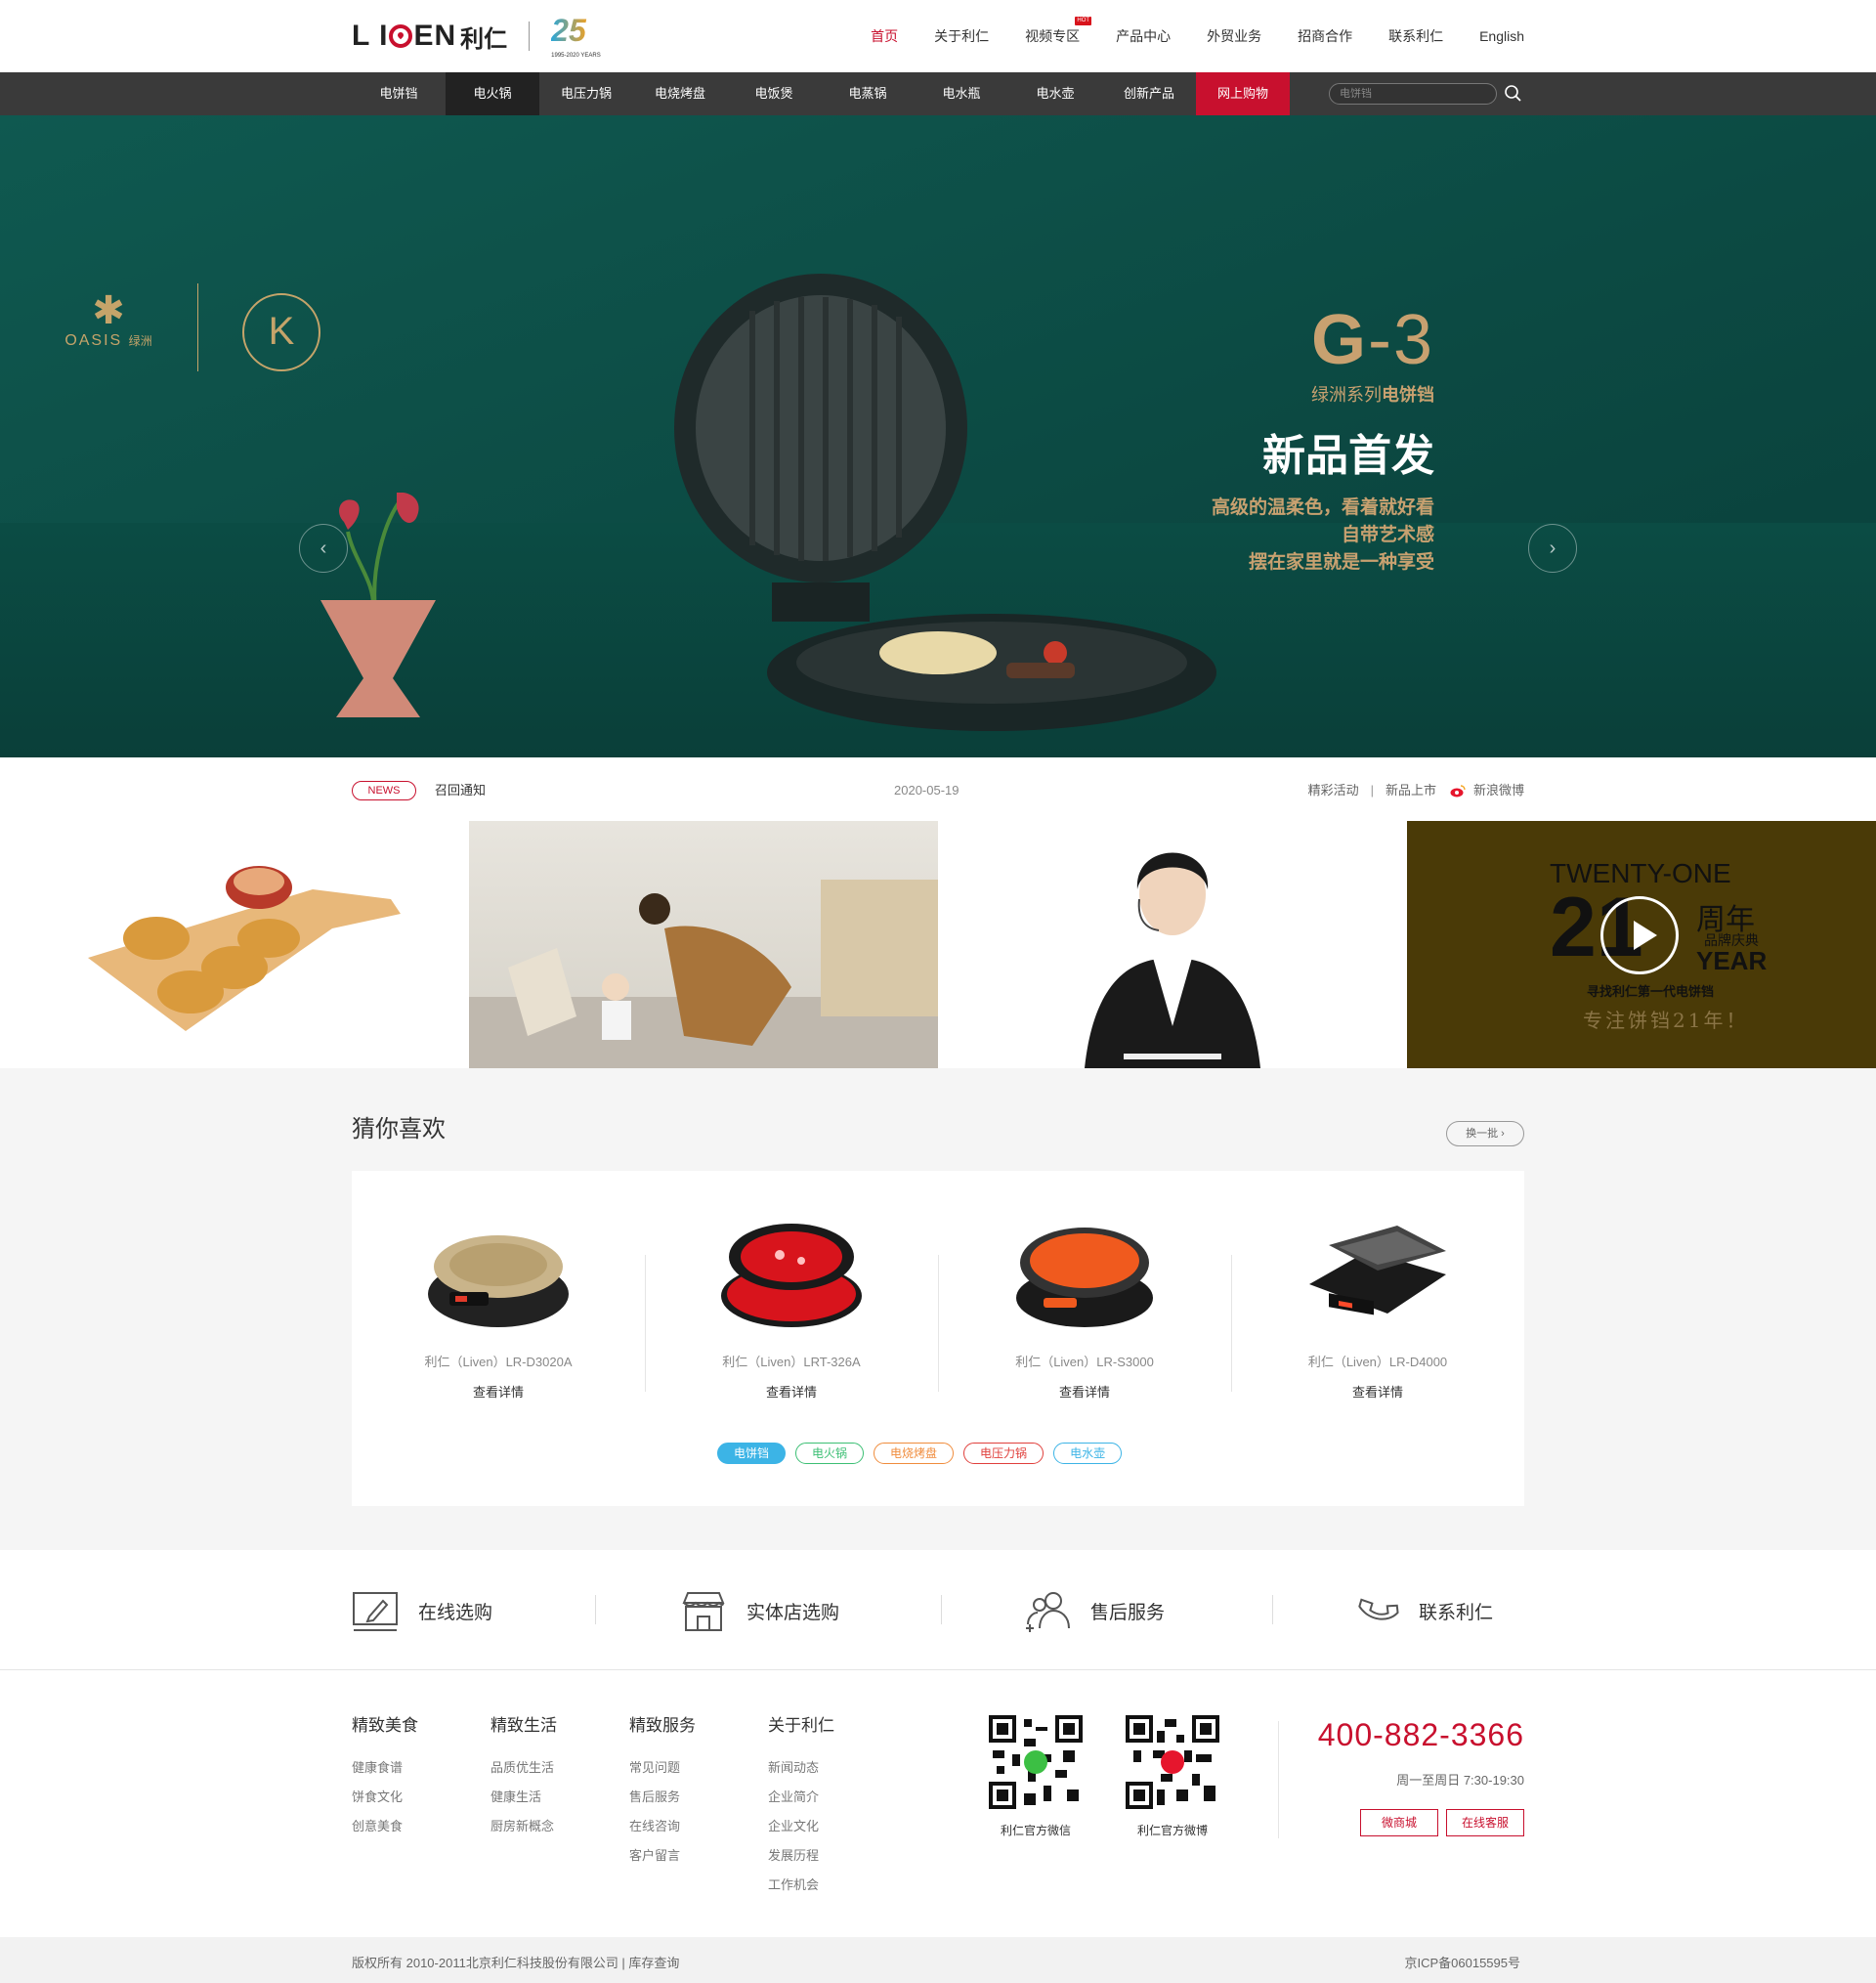 This screenshot has width=1876, height=1983. I want to click on bread-board-image, so click(244, 948).